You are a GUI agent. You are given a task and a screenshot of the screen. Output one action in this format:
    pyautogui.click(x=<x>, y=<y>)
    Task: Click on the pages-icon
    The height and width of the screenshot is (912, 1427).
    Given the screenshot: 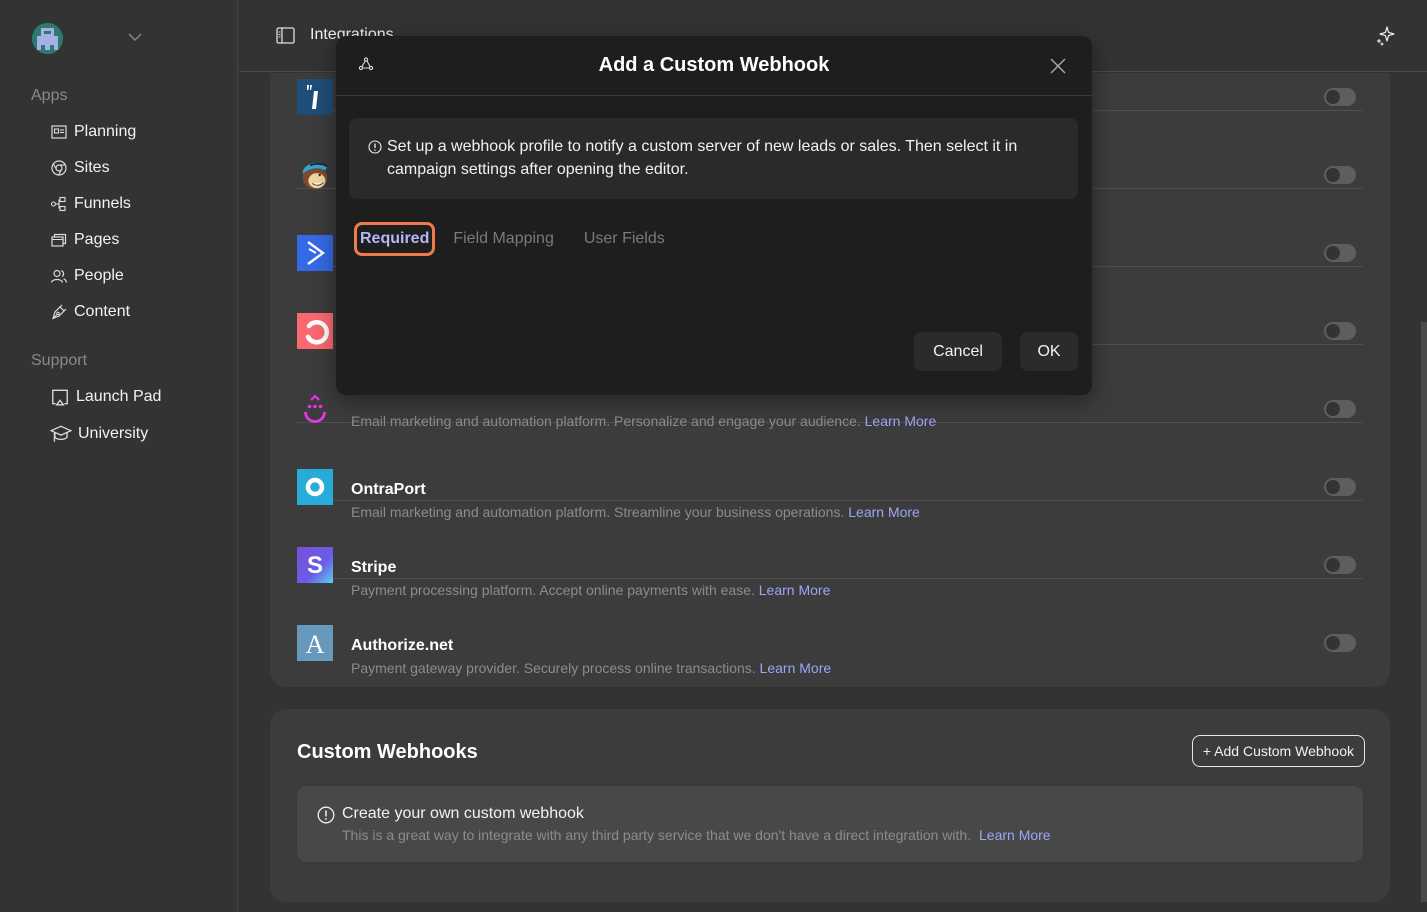 What is the action you would take?
    pyautogui.click(x=59, y=240)
    